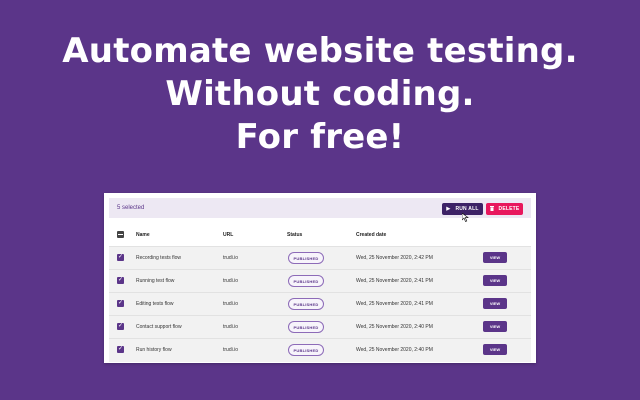  Describe the element at coordinates (143, 235) in the screenshot. I see `column-header-name: Name` at that location.